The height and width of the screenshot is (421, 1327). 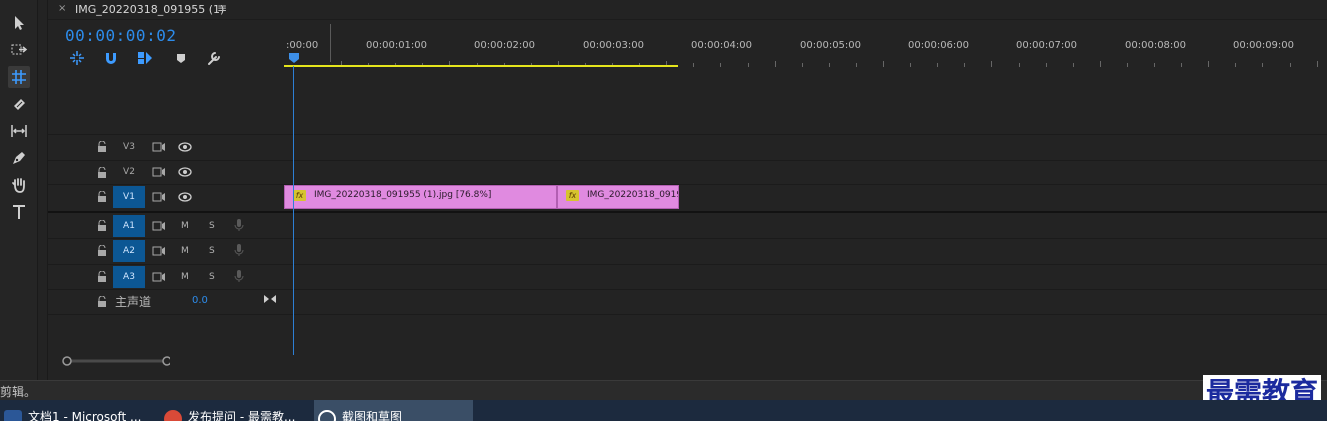 I want to click on chrome-icon, so click(x=173, y=415).